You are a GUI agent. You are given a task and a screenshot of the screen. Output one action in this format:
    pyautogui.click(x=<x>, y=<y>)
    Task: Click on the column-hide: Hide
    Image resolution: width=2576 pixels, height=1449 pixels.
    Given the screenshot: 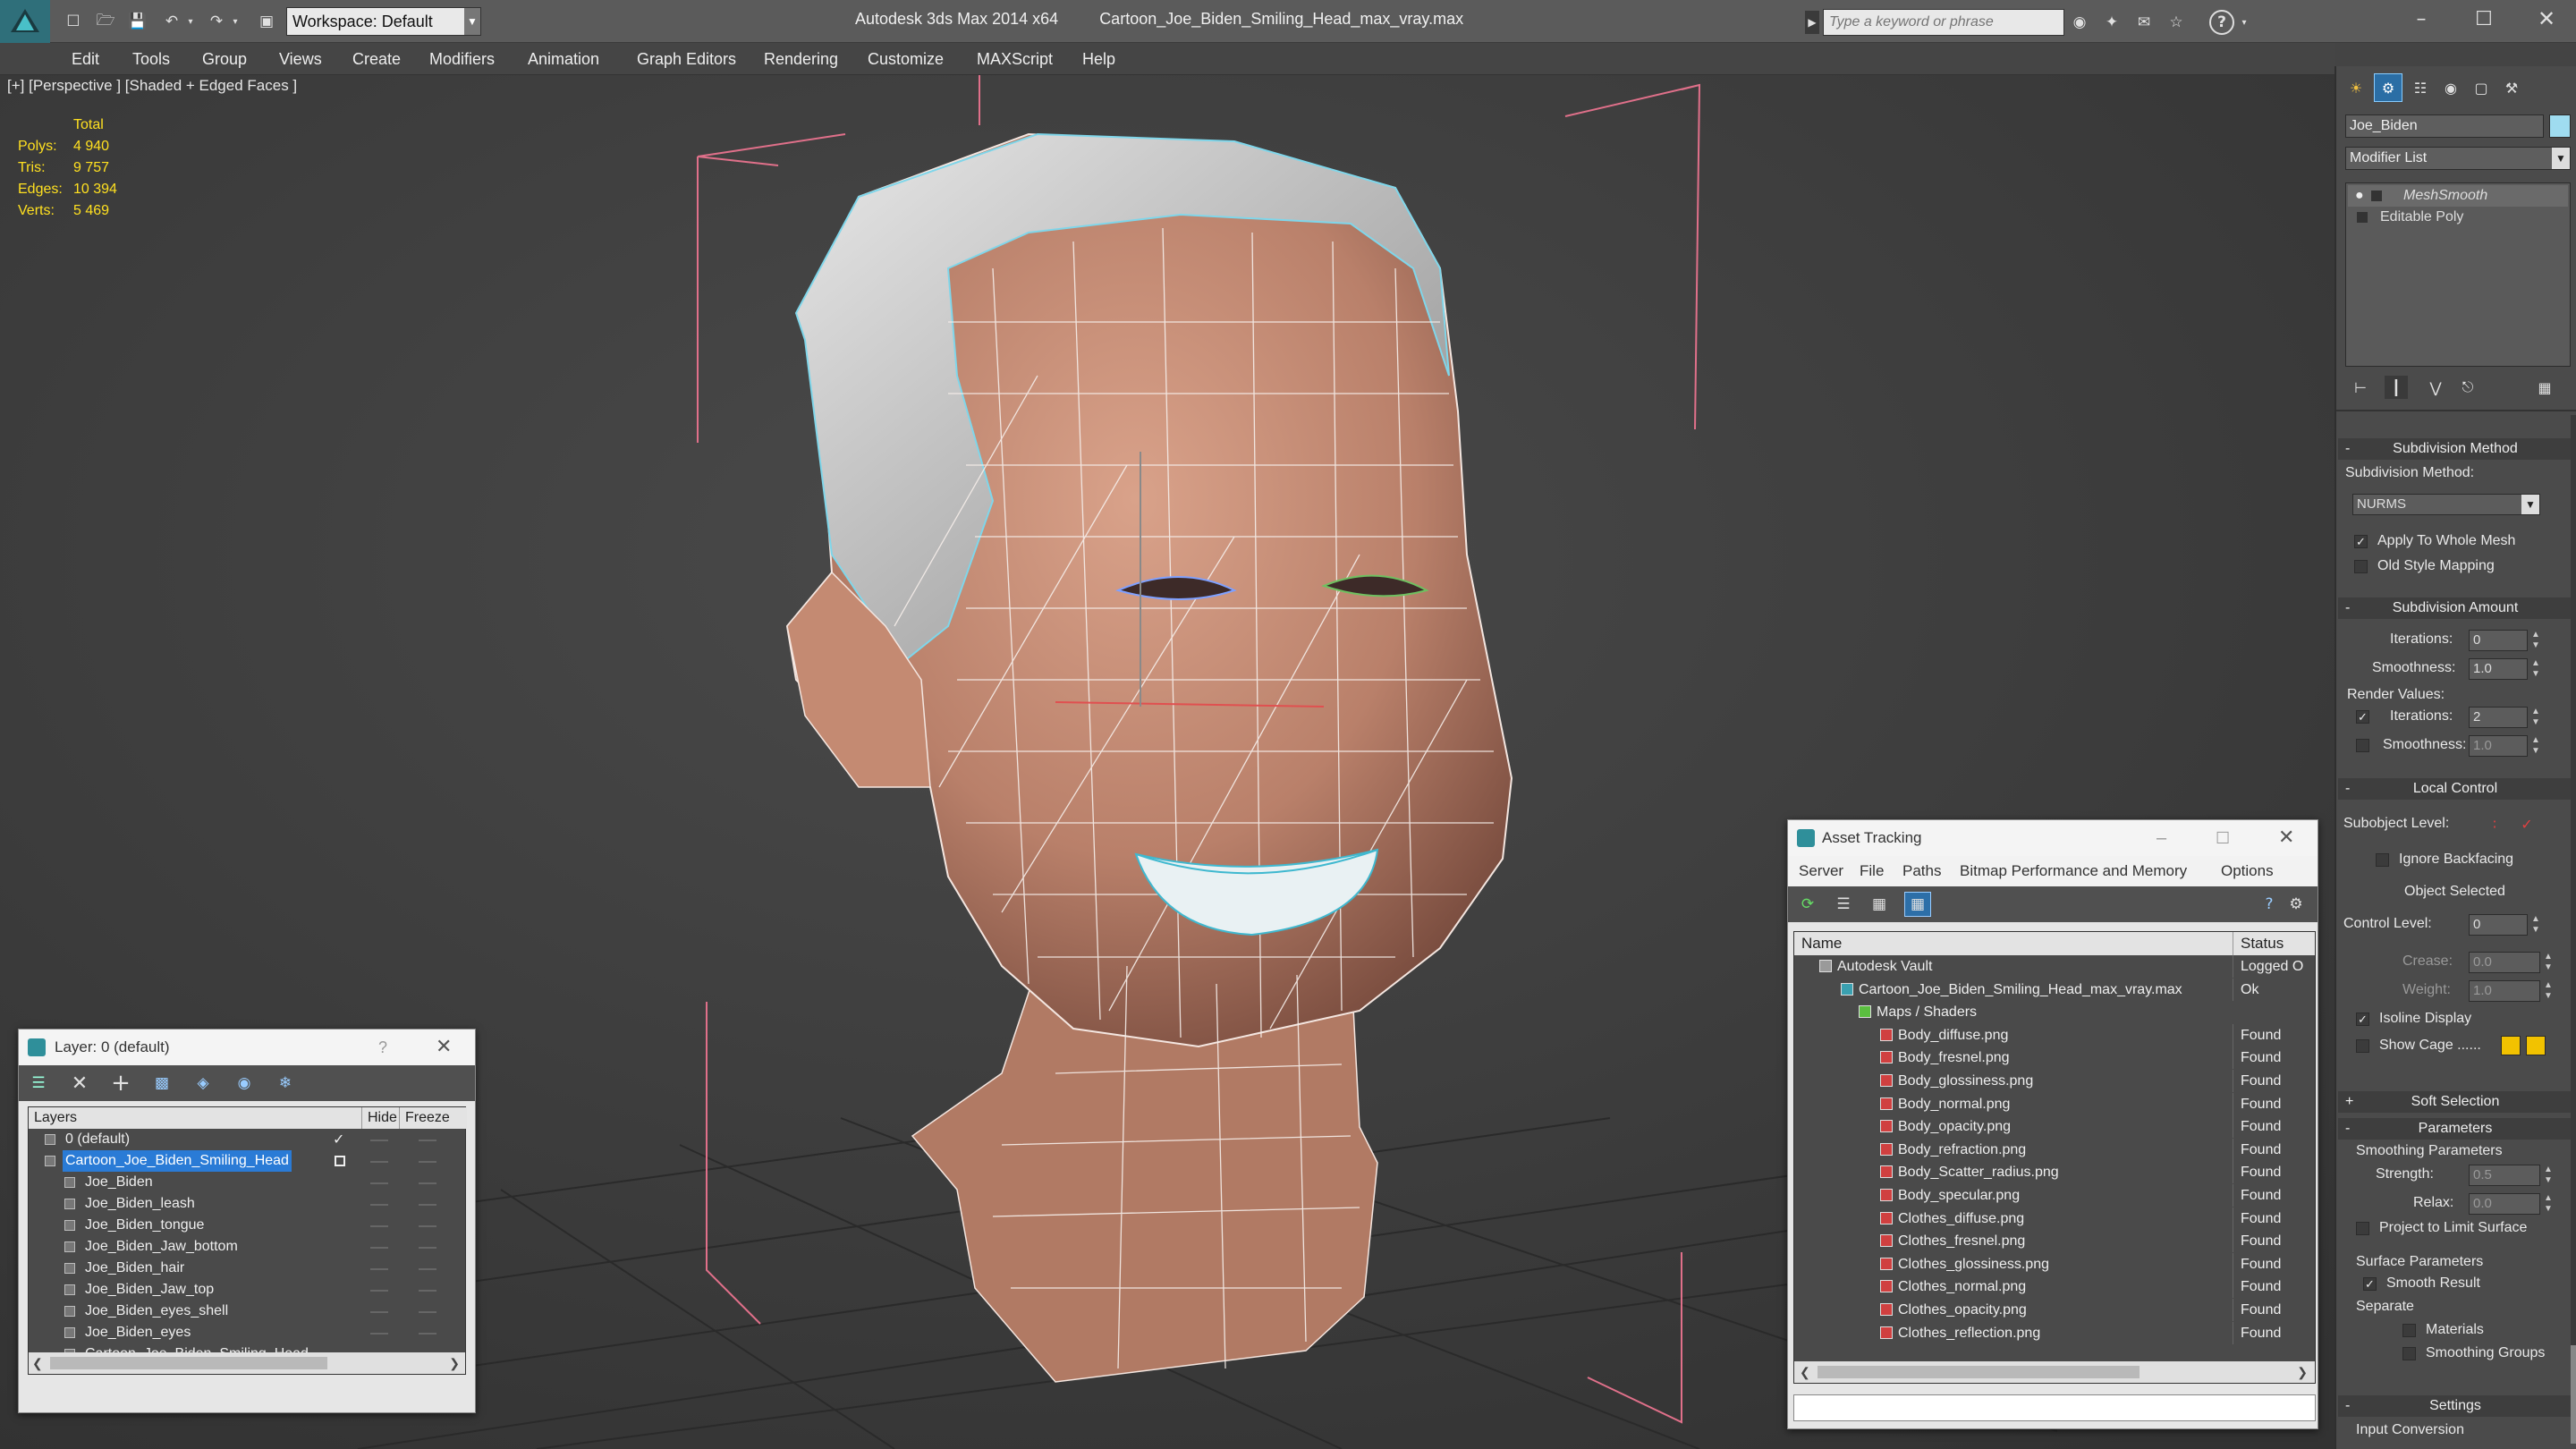 What is the action you would take?
    pyautogui.click(x=379, y=1118)
    